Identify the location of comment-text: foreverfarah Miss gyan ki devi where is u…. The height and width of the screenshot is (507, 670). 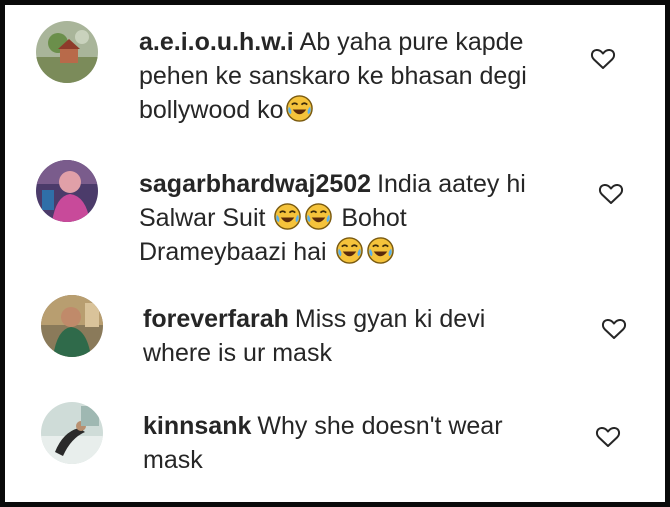
(314, 336).